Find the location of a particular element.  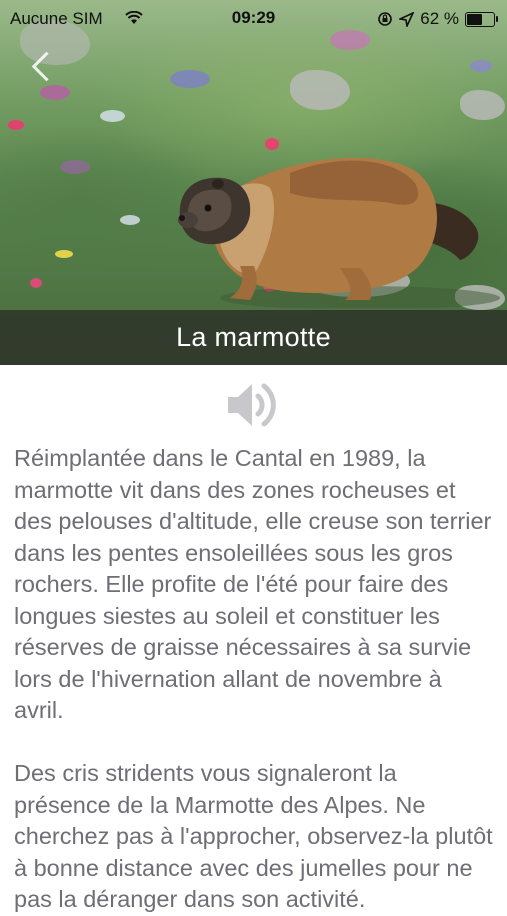

title-bar: La marmotte is located at coordinates (253, 337).